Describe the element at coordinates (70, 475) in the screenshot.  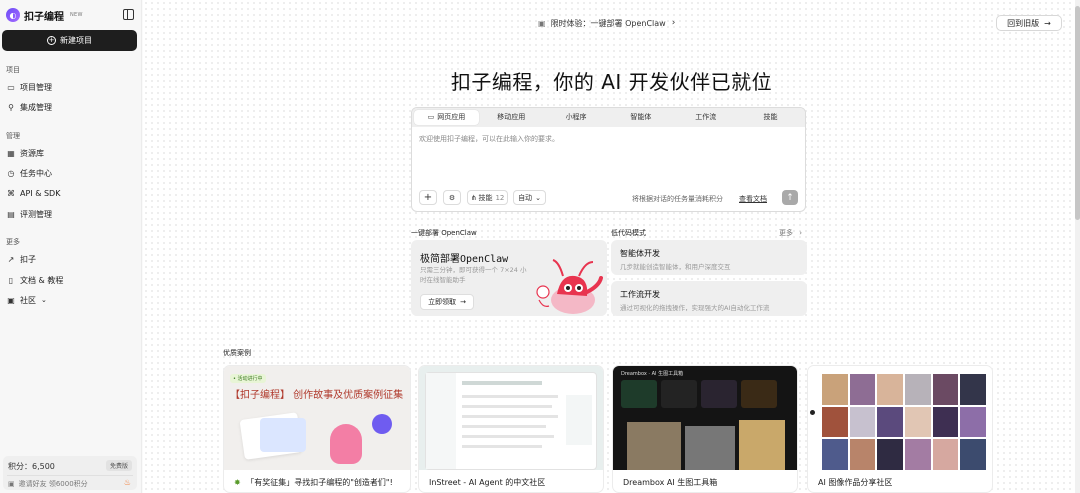
I see `divider` at that location.